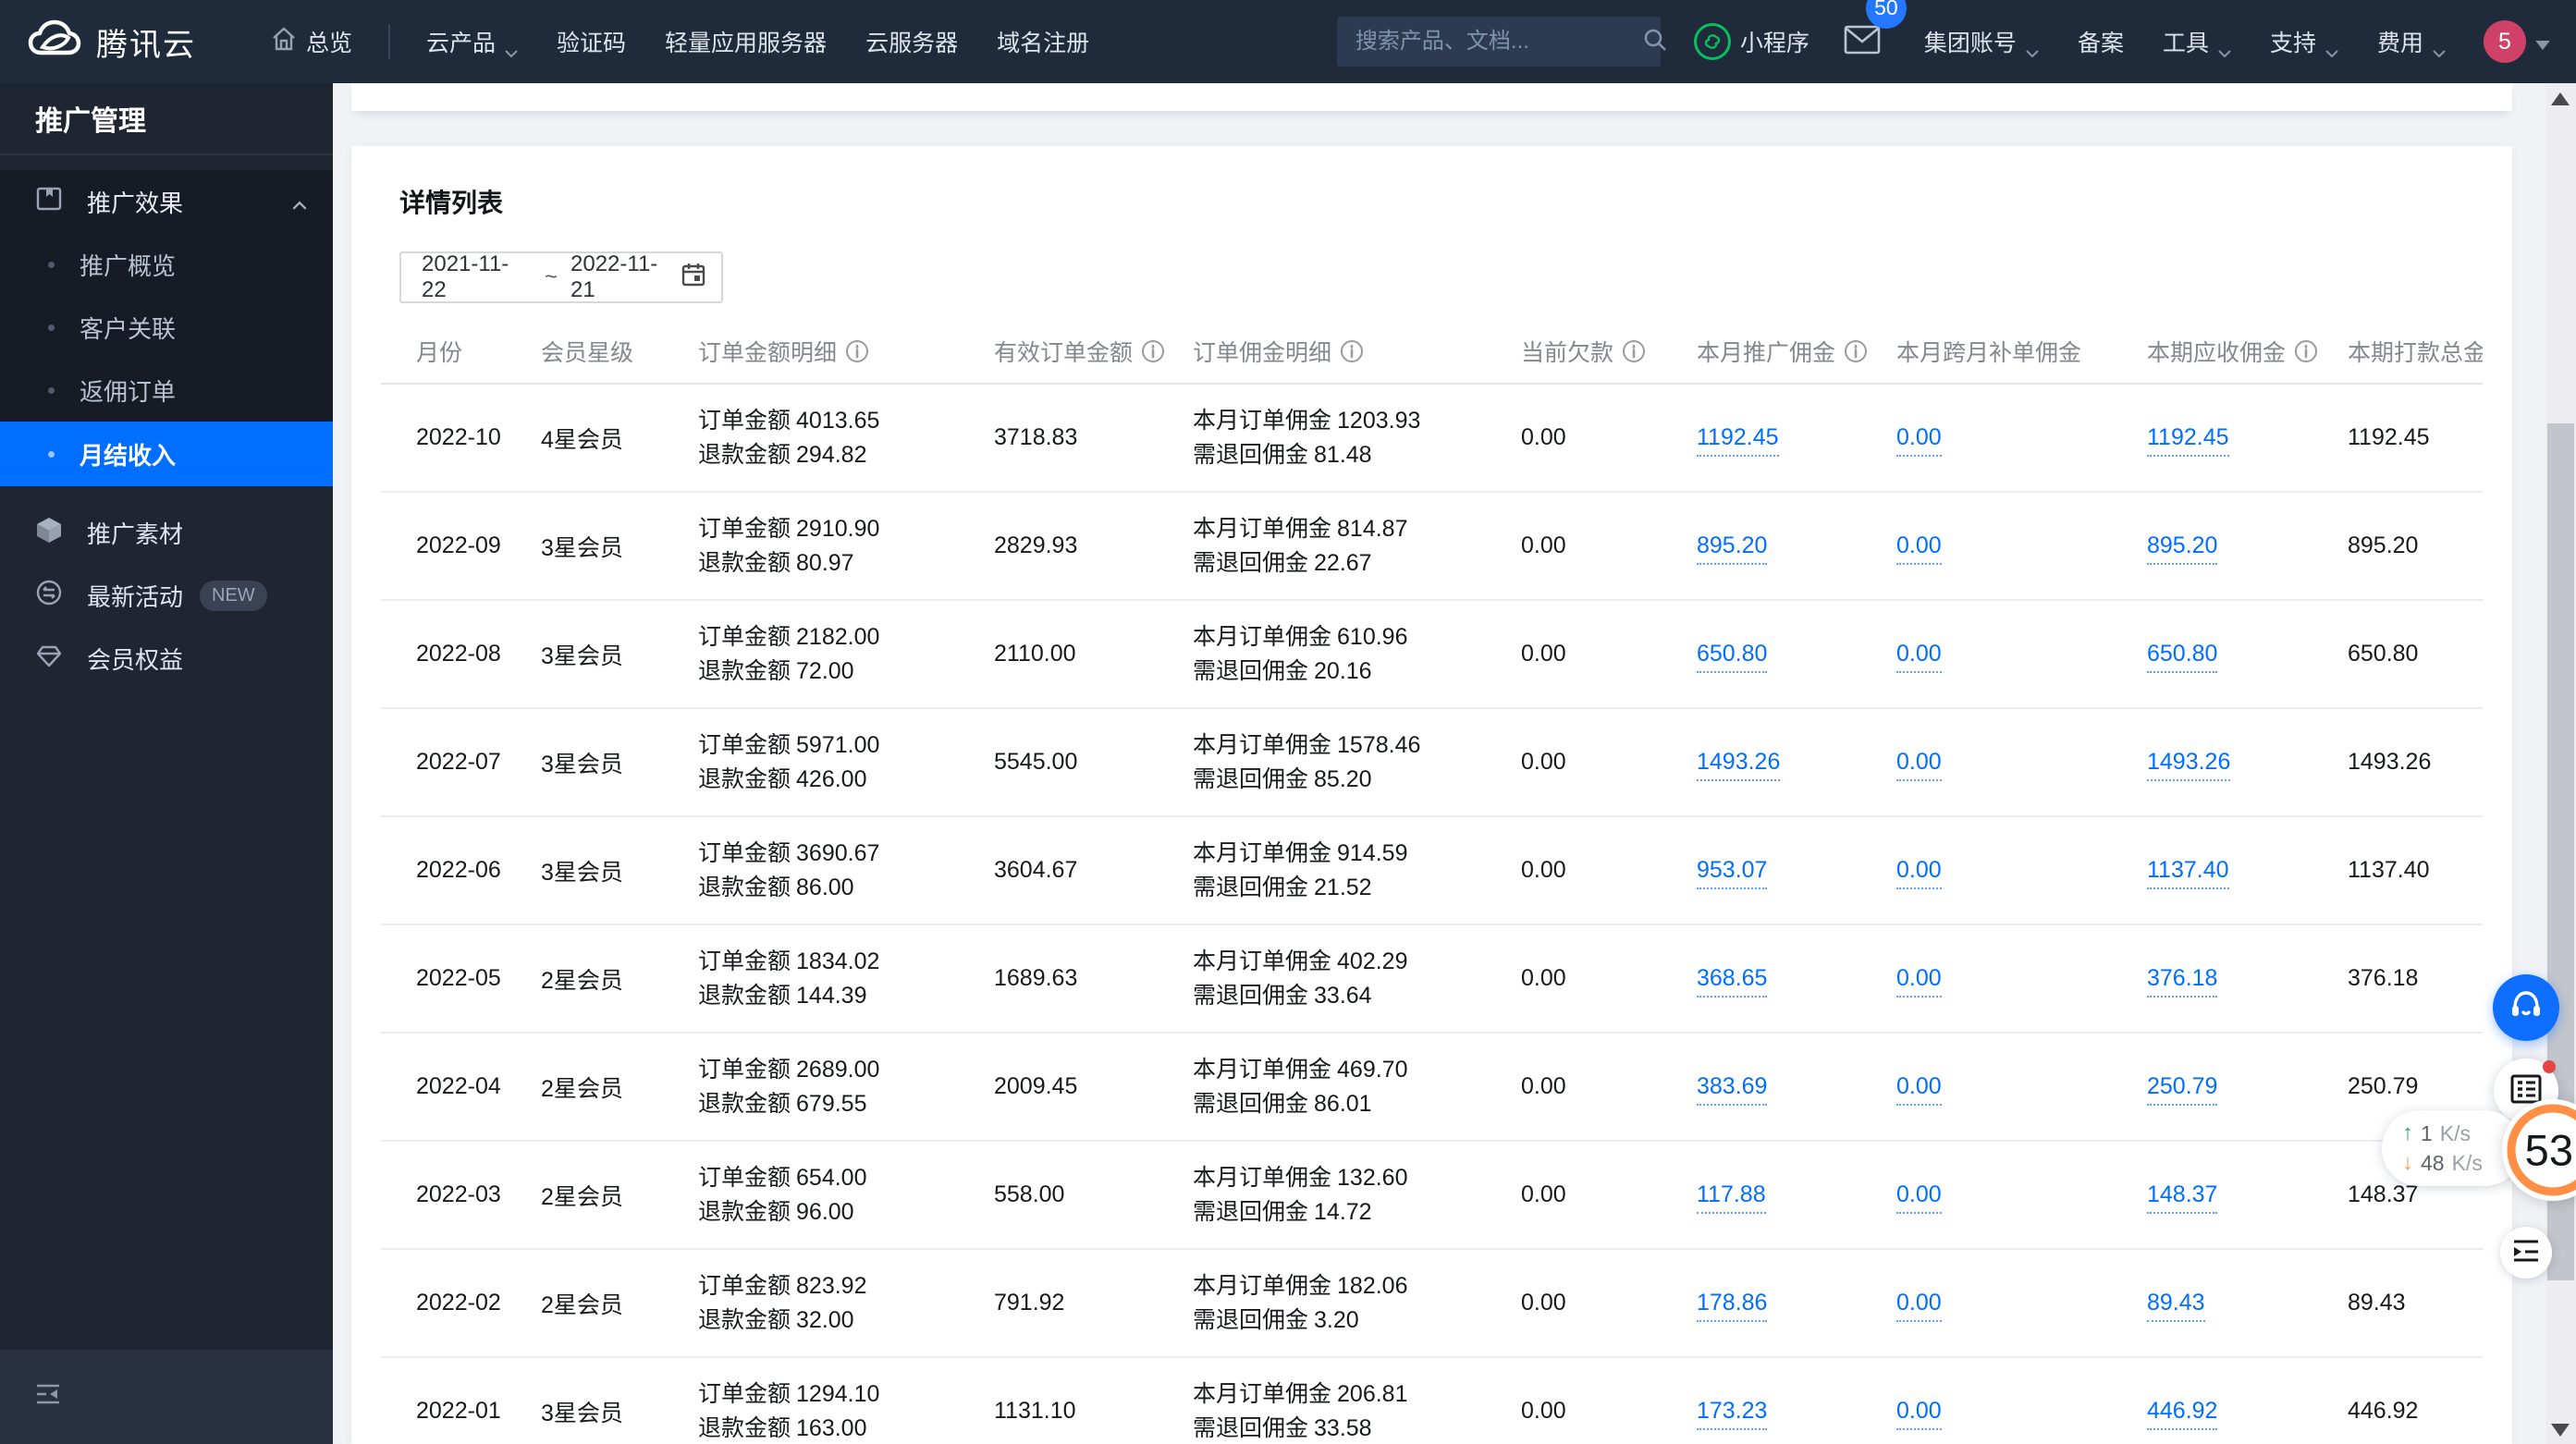  I want to click on nav-item-domain: 域名注册, so click(1043, 41).